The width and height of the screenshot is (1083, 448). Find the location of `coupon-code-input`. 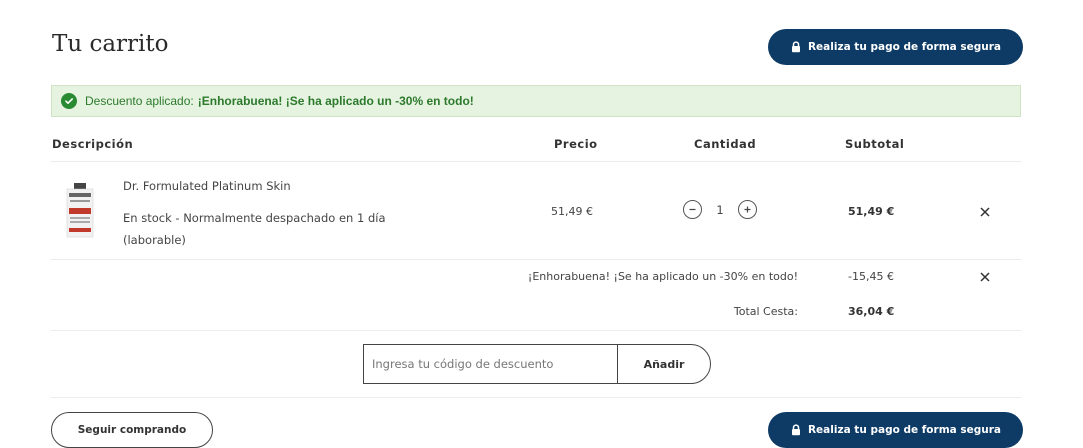

coupon-code-input is located at coordinates (490, 364).